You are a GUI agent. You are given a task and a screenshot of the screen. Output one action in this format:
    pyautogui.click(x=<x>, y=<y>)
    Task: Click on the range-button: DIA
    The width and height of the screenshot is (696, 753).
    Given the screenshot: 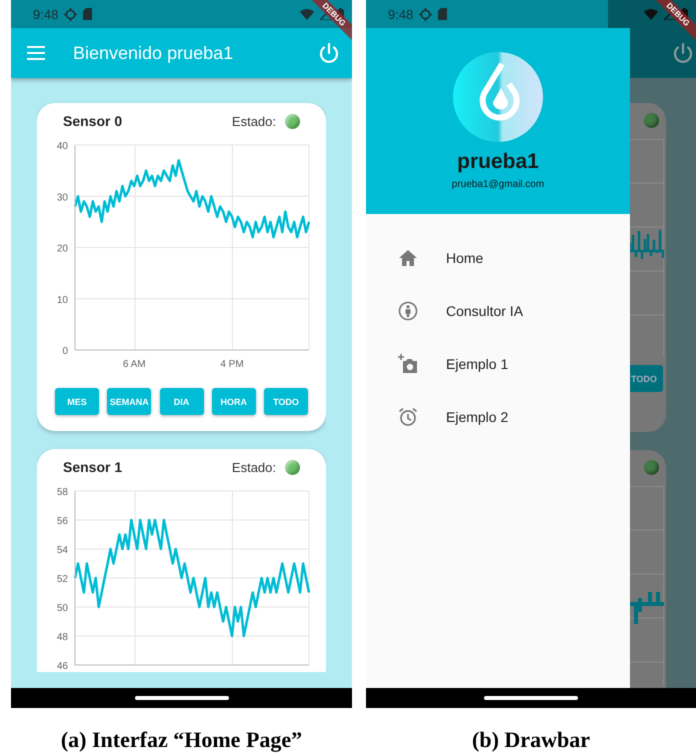 What is the action you would take?
    pyautogui.click(x=182, y=401)
    